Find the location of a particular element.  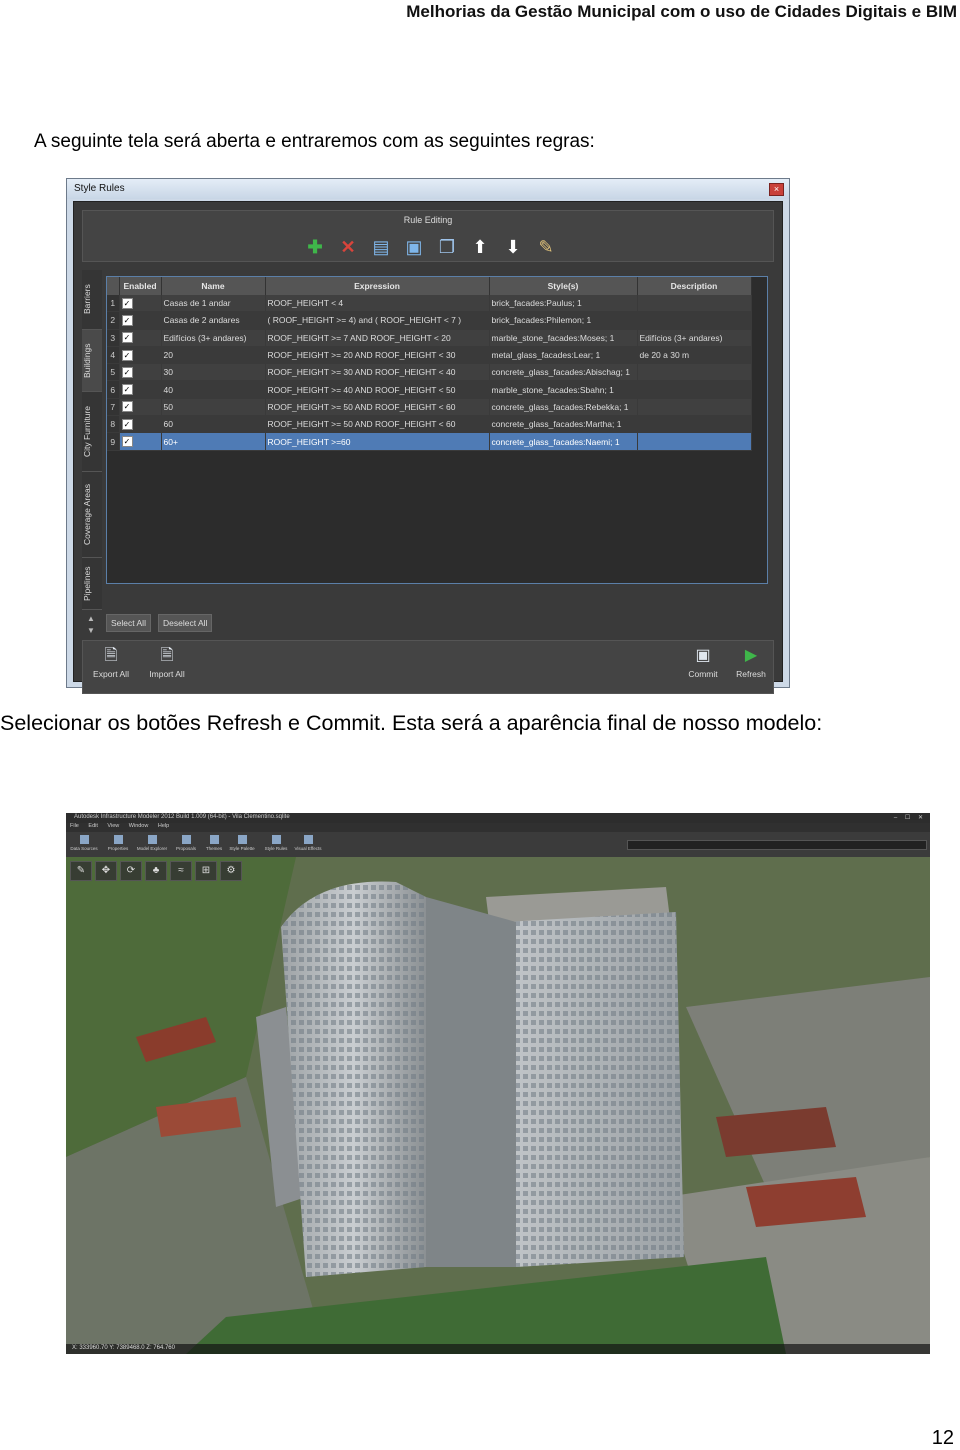

ribbon-properties: Properties is located at coordinates (118, 843).